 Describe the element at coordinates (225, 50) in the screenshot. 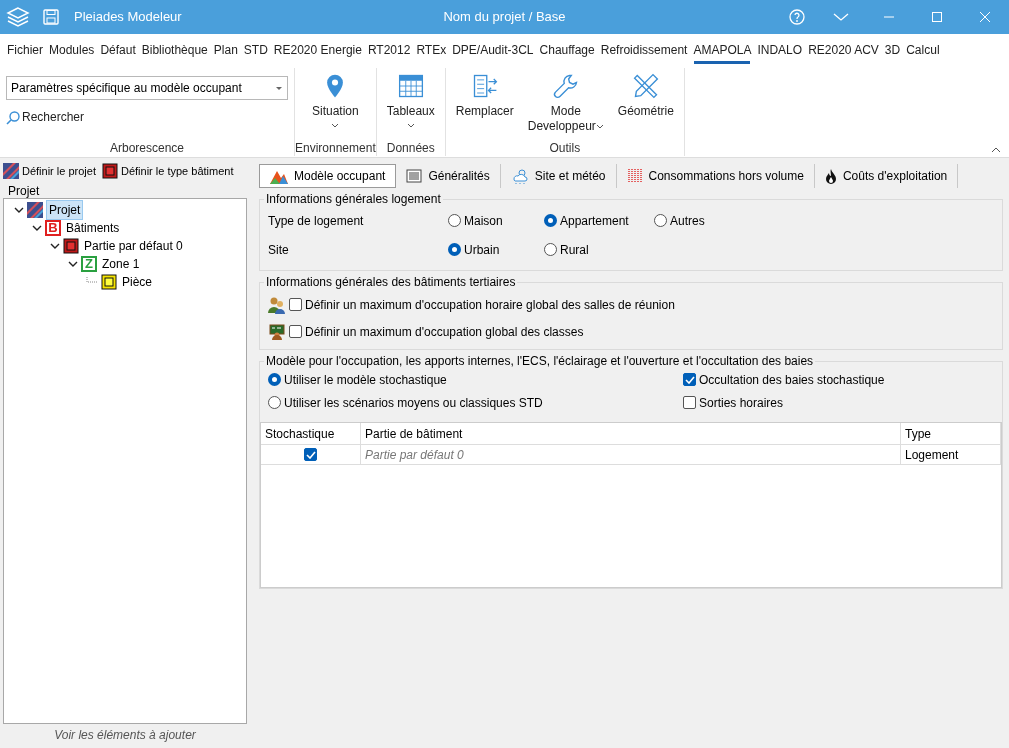

I see `menu-tab: Plan` at that location.